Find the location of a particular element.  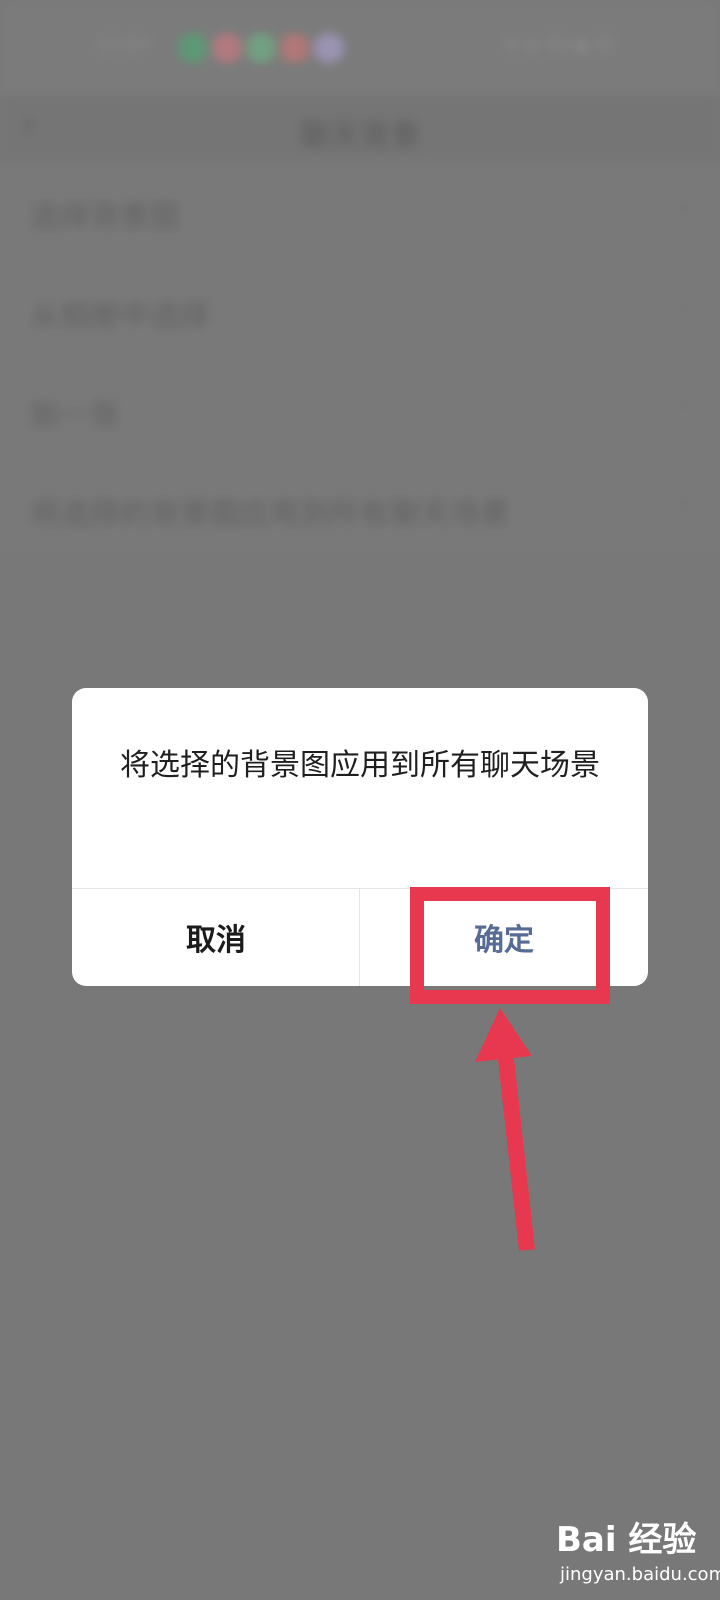

baidu-jingyan-watermark: Bai 经验 jingyan.baidu.com is located at coordinates (634, 1552).